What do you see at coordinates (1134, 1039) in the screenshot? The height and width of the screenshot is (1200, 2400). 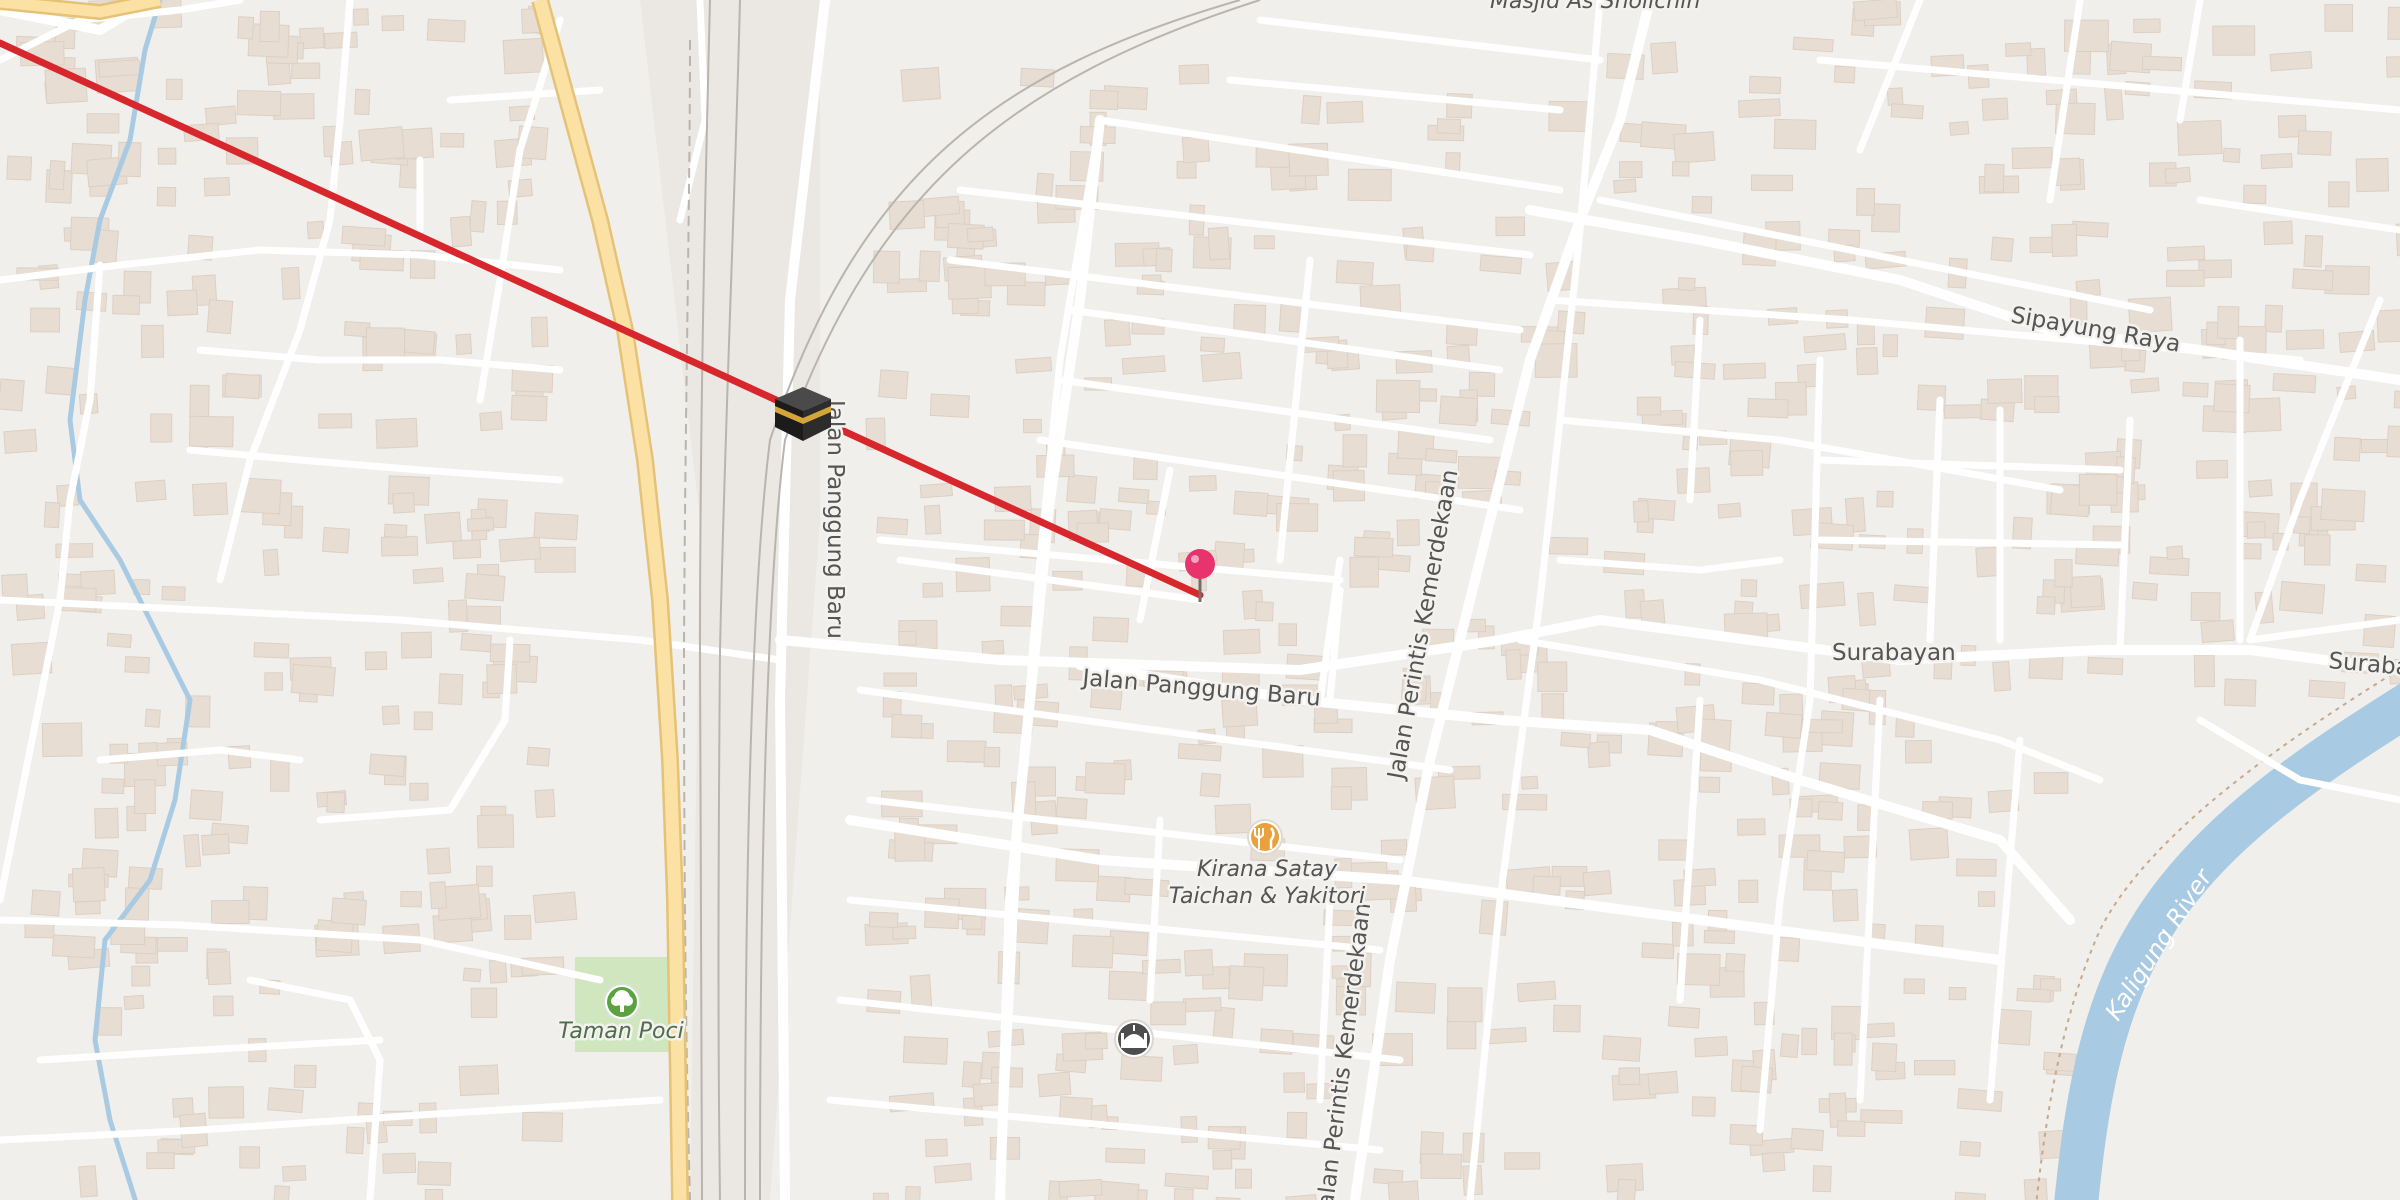 I see `poi-mosque` at bounding box center [1134, 1039].